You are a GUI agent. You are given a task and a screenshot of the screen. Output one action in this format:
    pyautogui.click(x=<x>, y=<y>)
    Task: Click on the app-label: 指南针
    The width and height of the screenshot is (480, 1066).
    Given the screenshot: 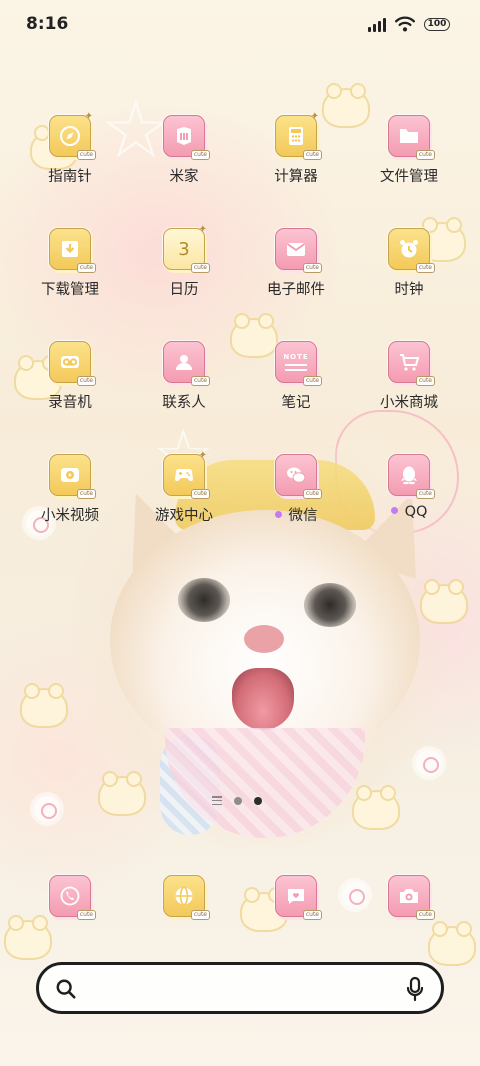 What is the action you would take?
    pyautogui.click(x=70, y=177)
    